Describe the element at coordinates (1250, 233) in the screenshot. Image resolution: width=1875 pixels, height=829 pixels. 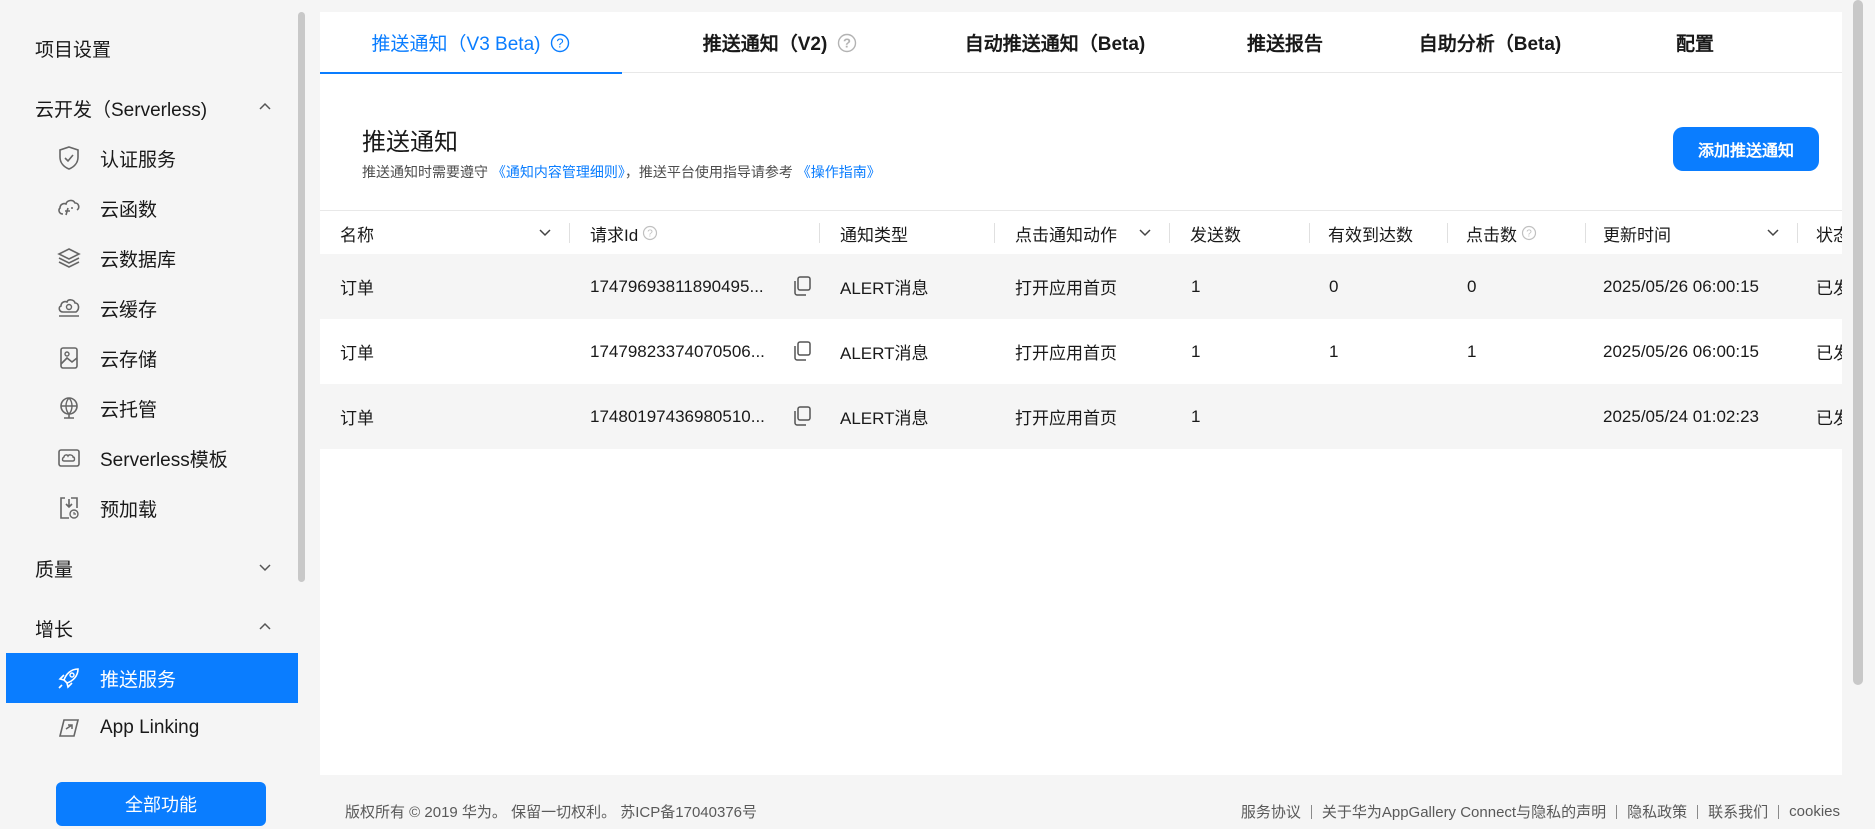
I see `column-header-sent: 发送数` at that location.